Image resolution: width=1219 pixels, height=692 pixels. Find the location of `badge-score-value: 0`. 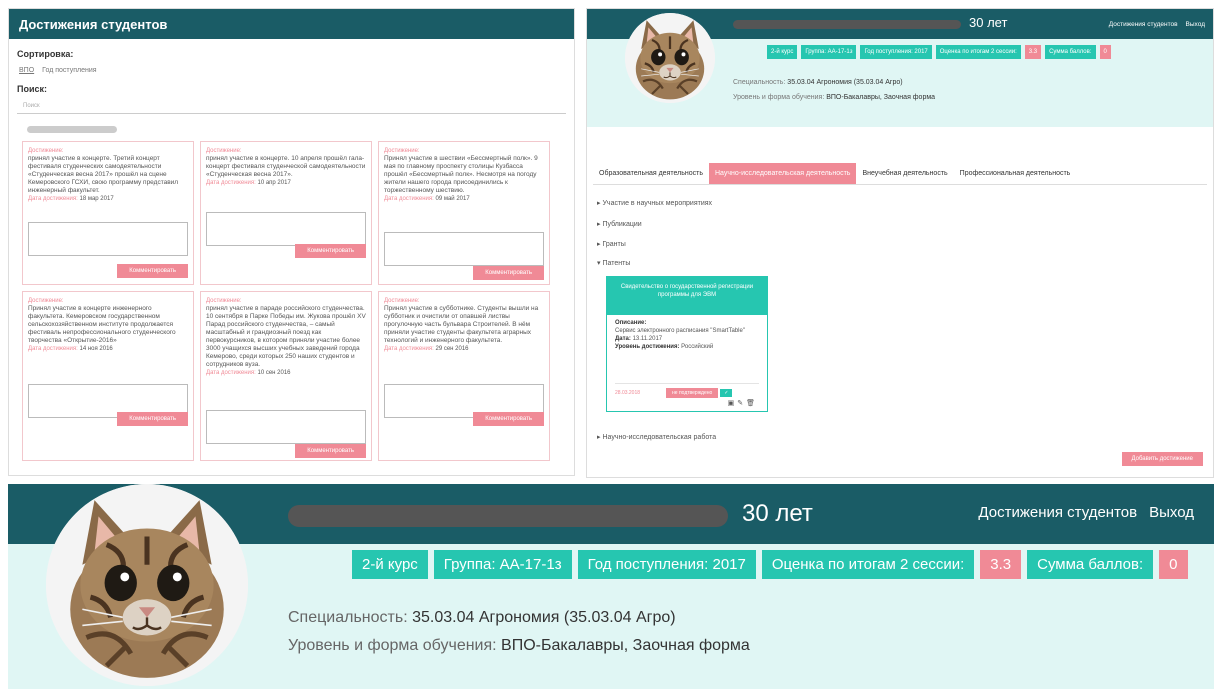

badge-score-value: 0 is located at coordinates (1105, 52).